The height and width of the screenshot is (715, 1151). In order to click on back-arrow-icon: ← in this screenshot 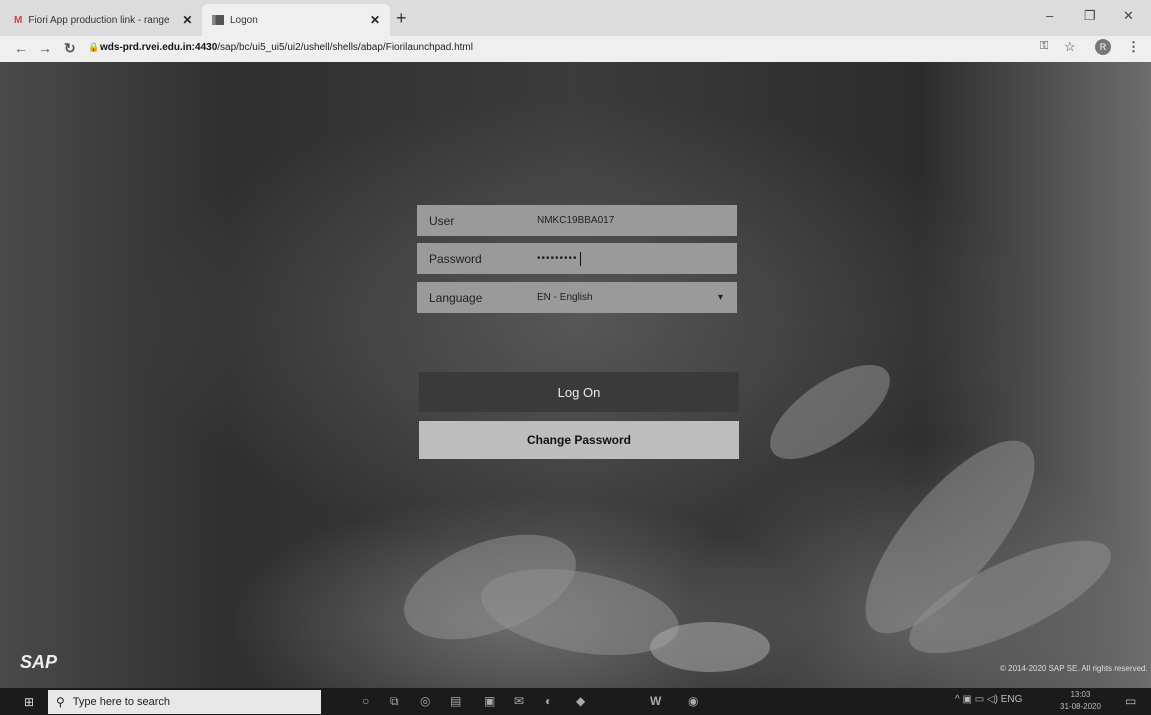, I will do `click(21, 48)`.